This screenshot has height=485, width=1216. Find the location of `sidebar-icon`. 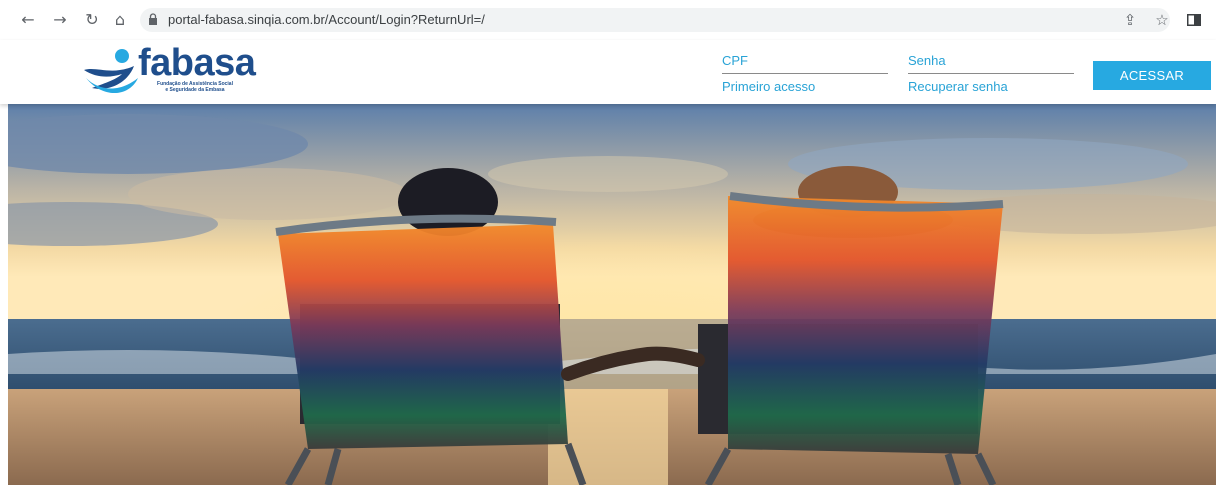

sidebar-icon is located at coordinates (1194, 20).